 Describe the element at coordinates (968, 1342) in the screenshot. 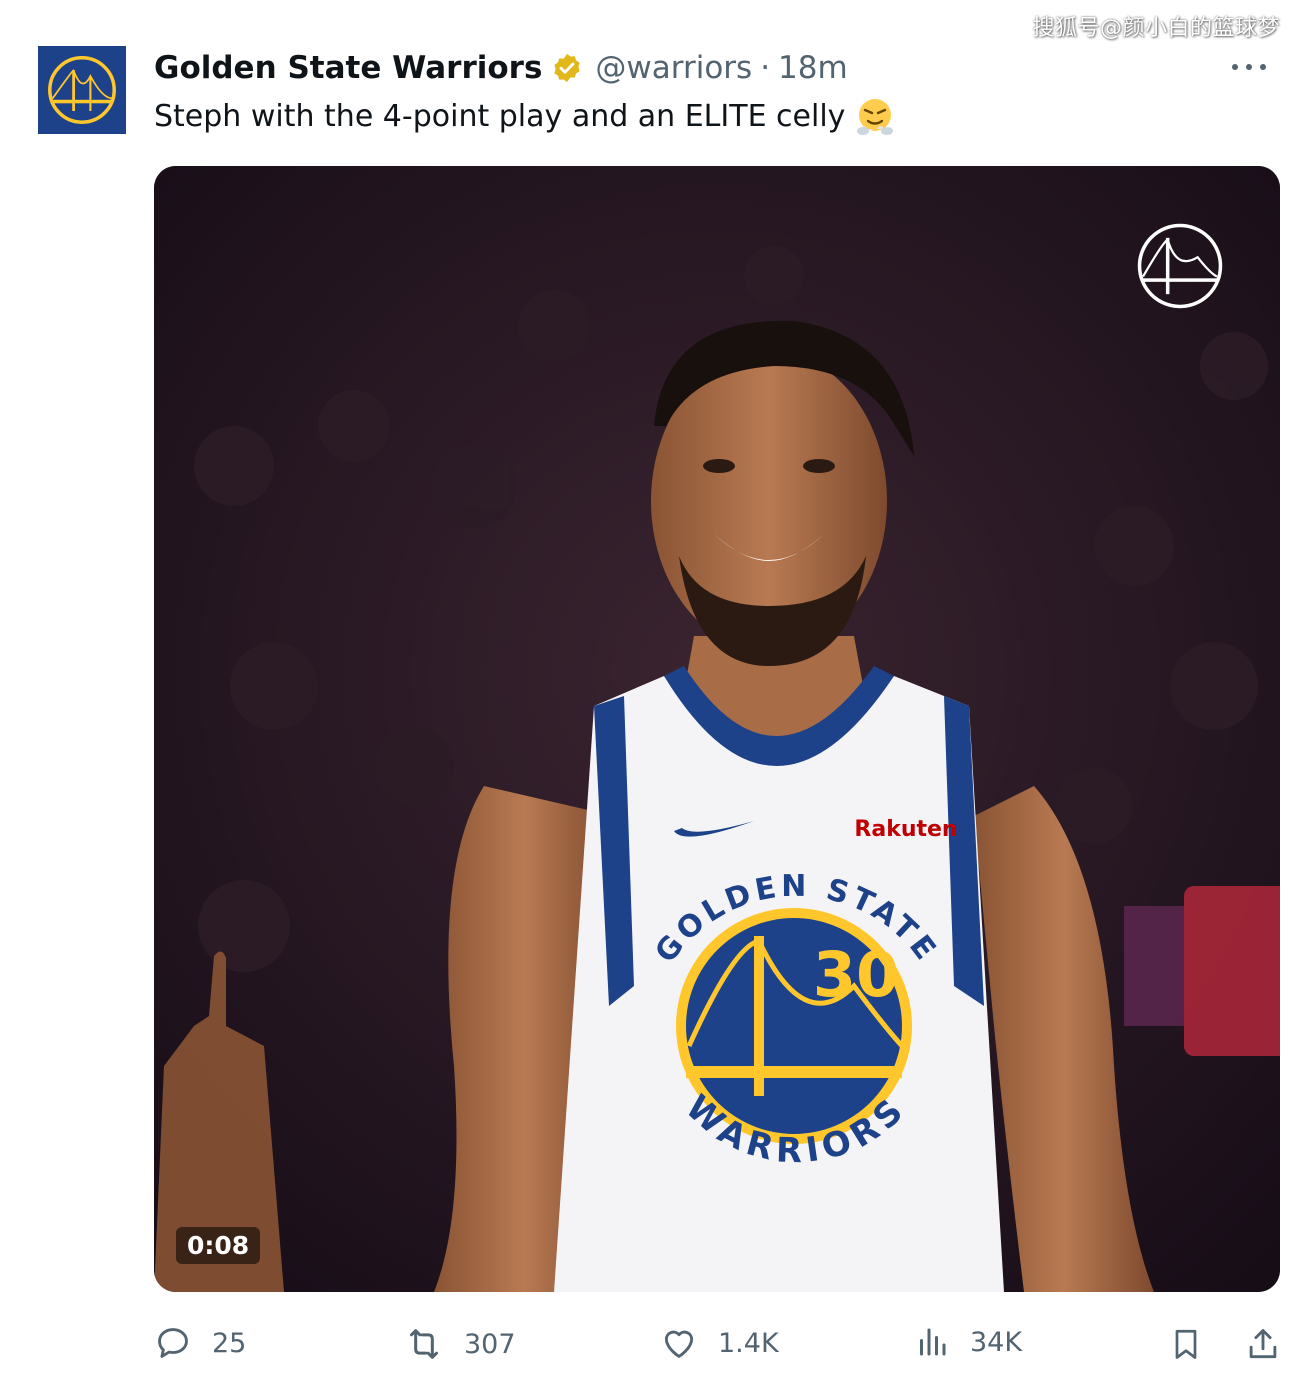

I see `views-button: 34K` at that location.